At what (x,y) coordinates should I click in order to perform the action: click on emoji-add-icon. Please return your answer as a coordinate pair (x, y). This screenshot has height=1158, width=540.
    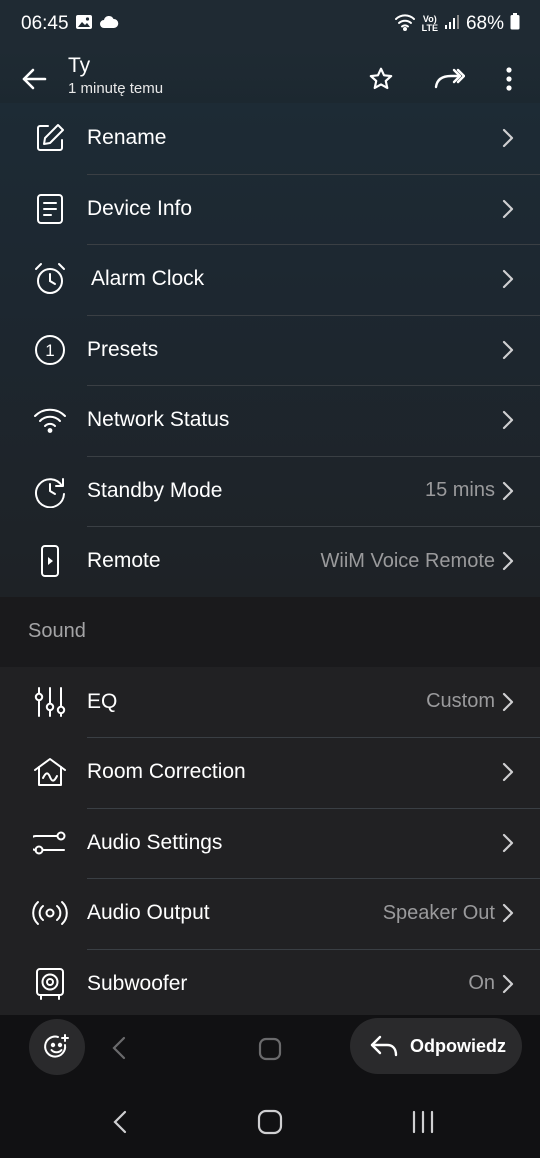
    Looking at the image, I should click on (56, 1046).